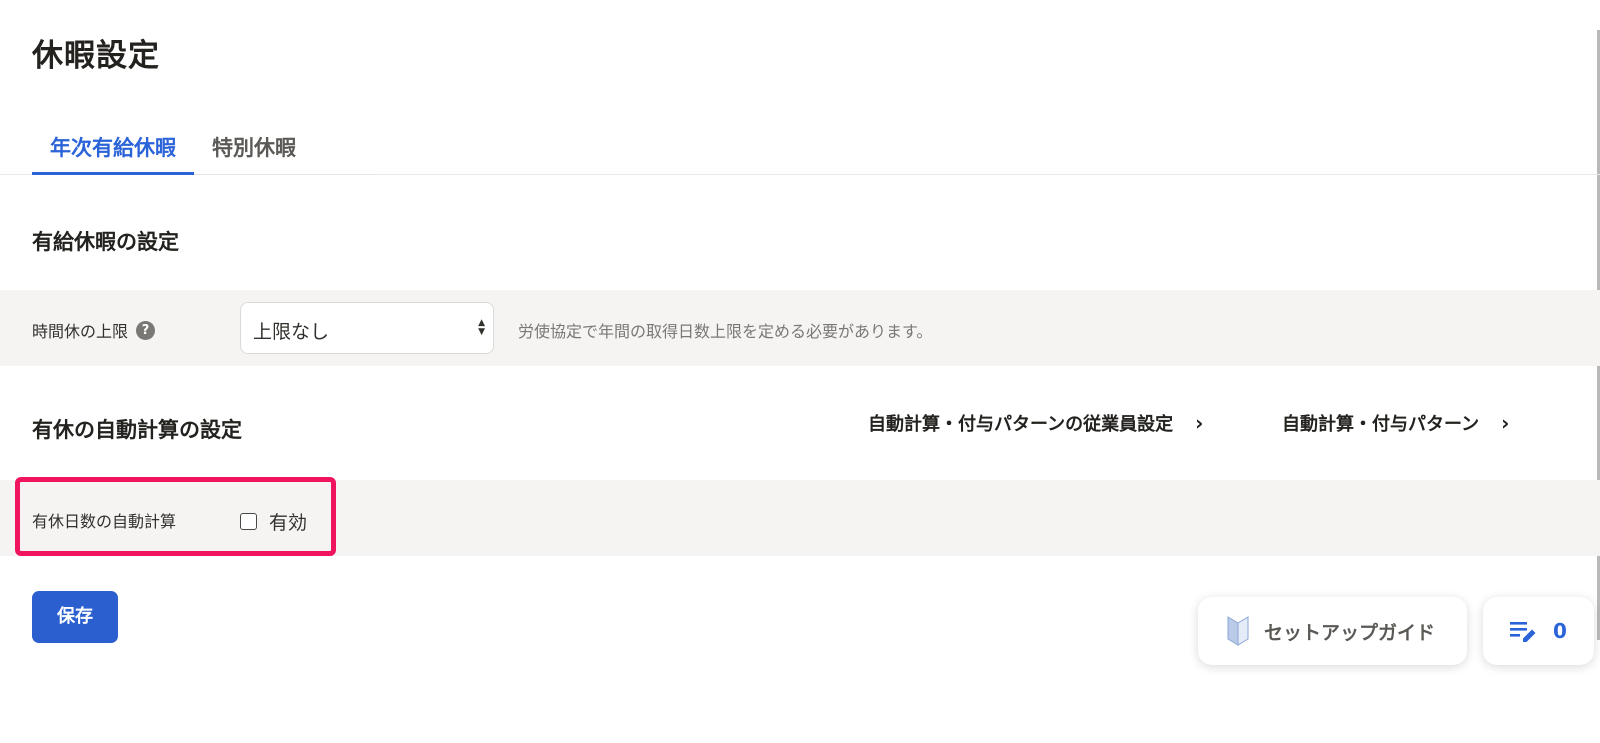  What do you see at coordinates (175, 516) in the screenshot?
I see `highlight-annotation` at bounding box center [175, 516].